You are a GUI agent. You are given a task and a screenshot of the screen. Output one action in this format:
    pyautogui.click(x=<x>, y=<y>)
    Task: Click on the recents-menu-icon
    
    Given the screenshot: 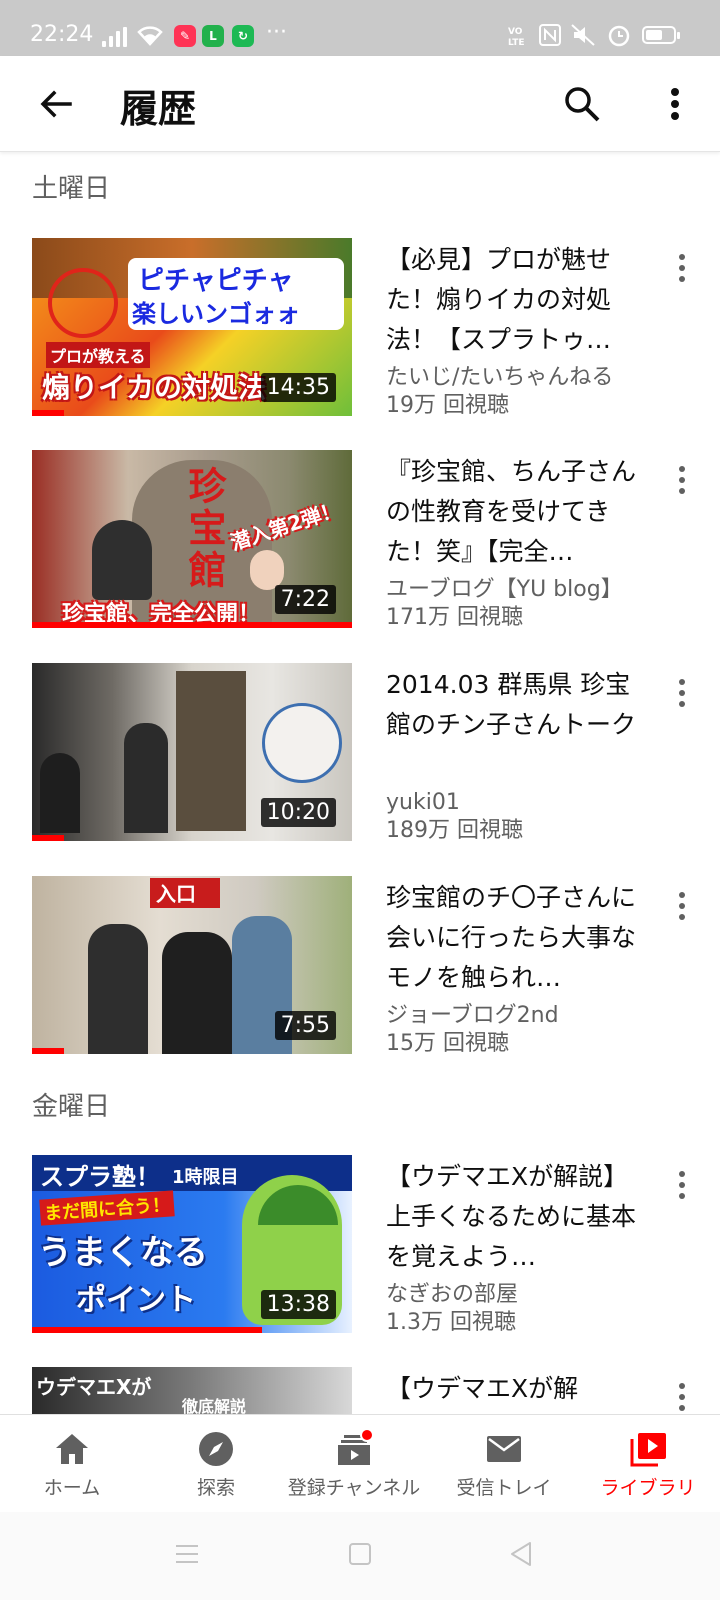 What is the action you would take?
    pyautogui.click(x=187, y=1554)
    